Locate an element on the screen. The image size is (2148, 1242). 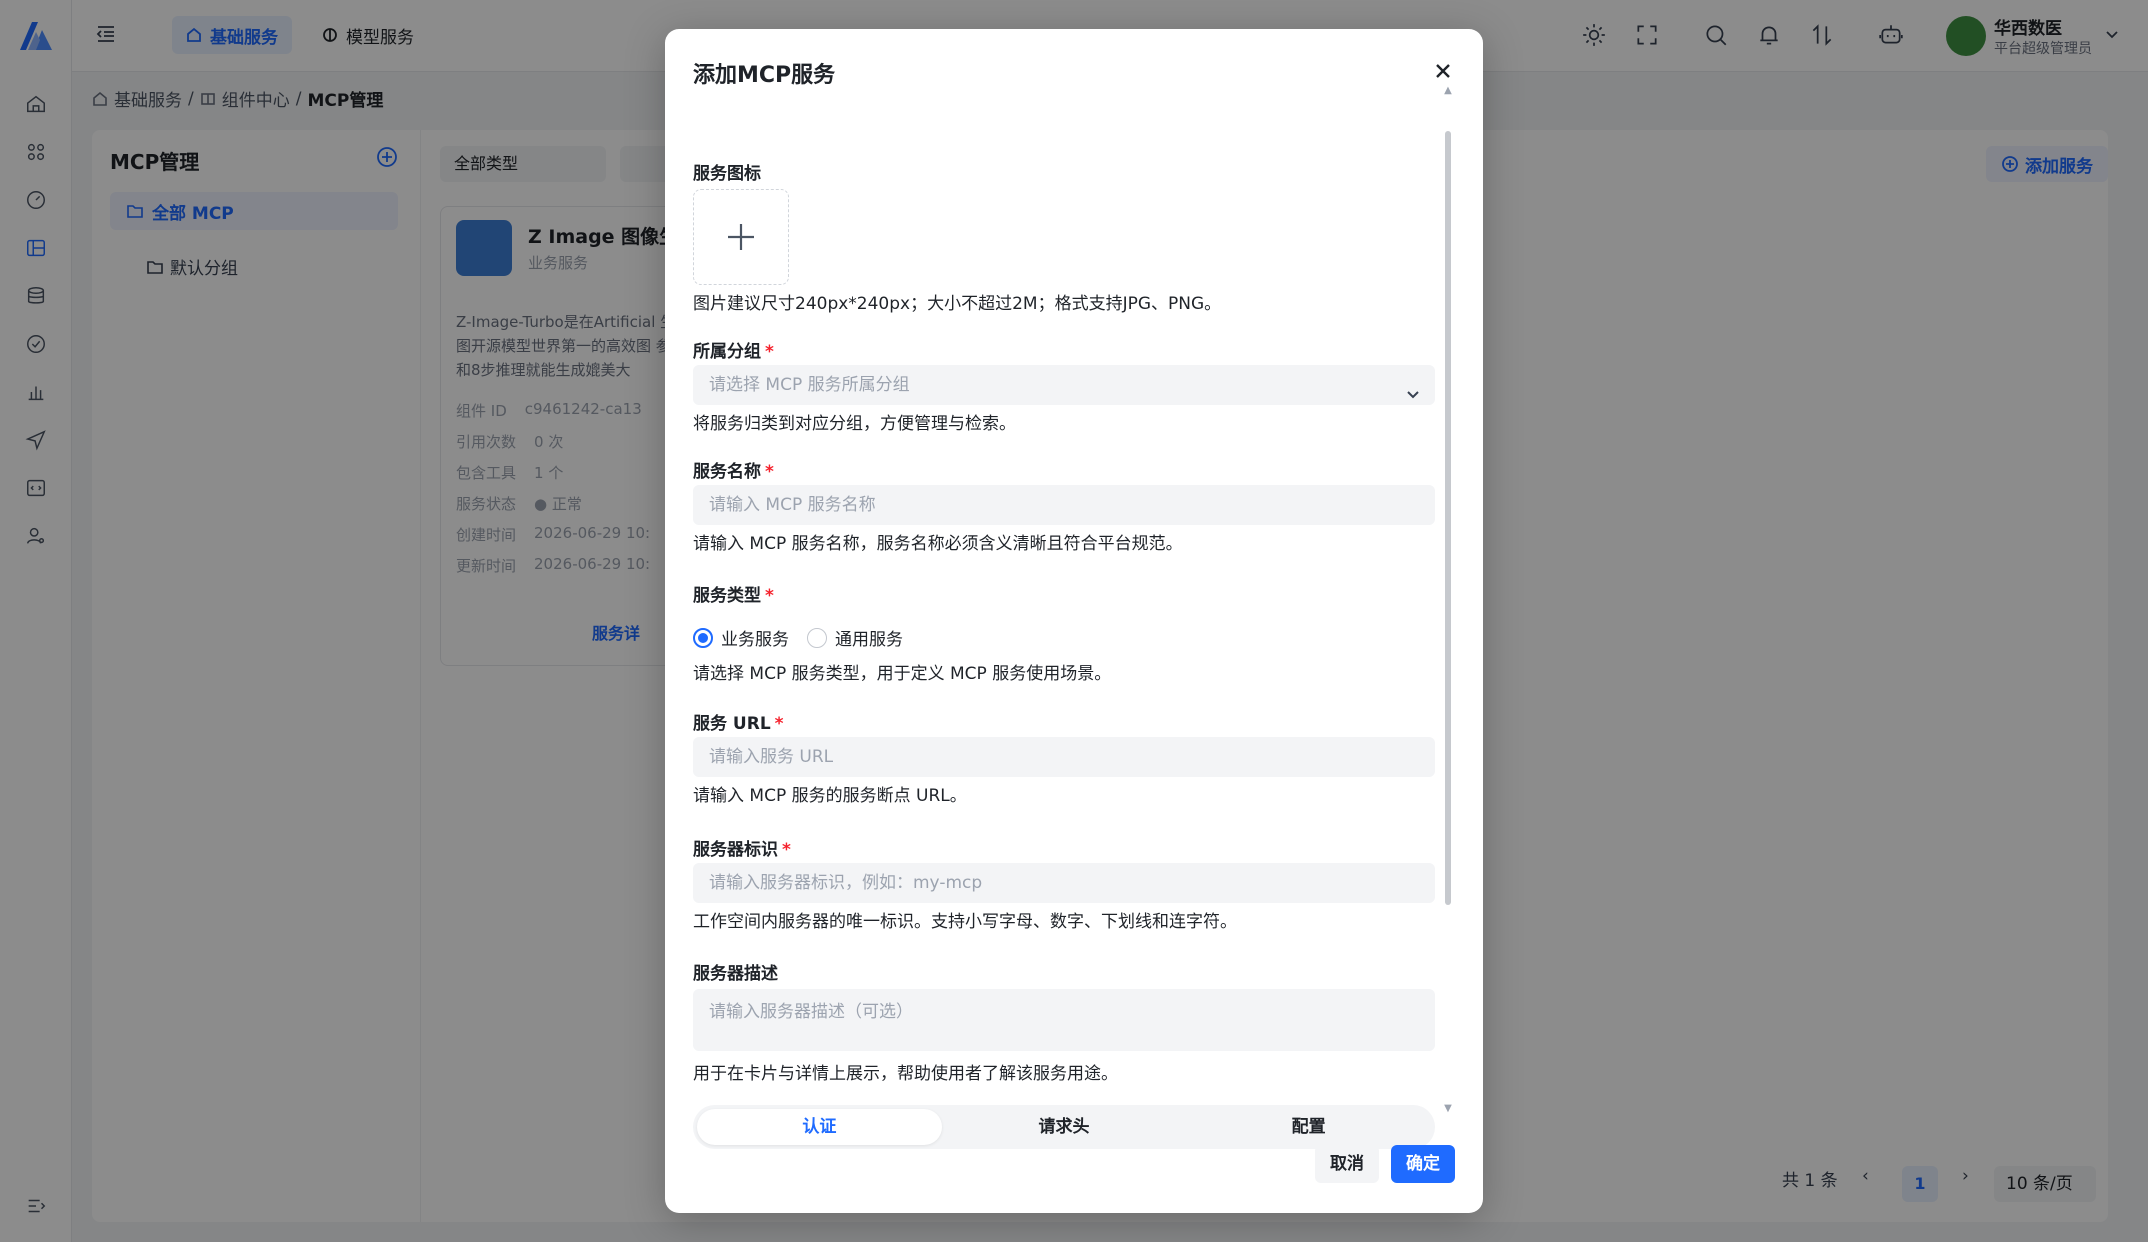
service-type-radio-group: 业务服务 通用服务 is located at coordinates (807, 637).